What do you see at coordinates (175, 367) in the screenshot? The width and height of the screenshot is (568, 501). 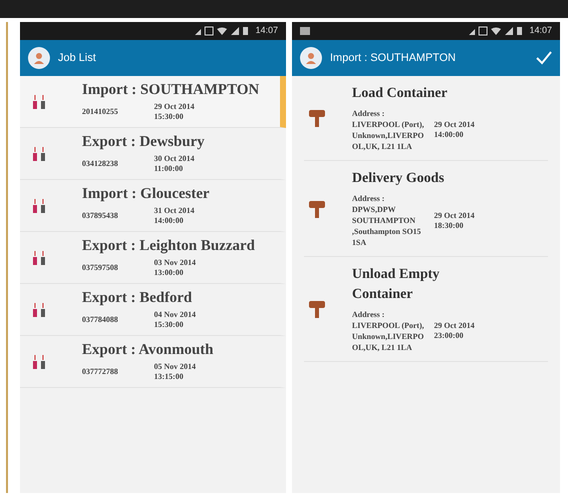 I see `job-date: 05 Nov 2014` at bounding box center [175, 367].